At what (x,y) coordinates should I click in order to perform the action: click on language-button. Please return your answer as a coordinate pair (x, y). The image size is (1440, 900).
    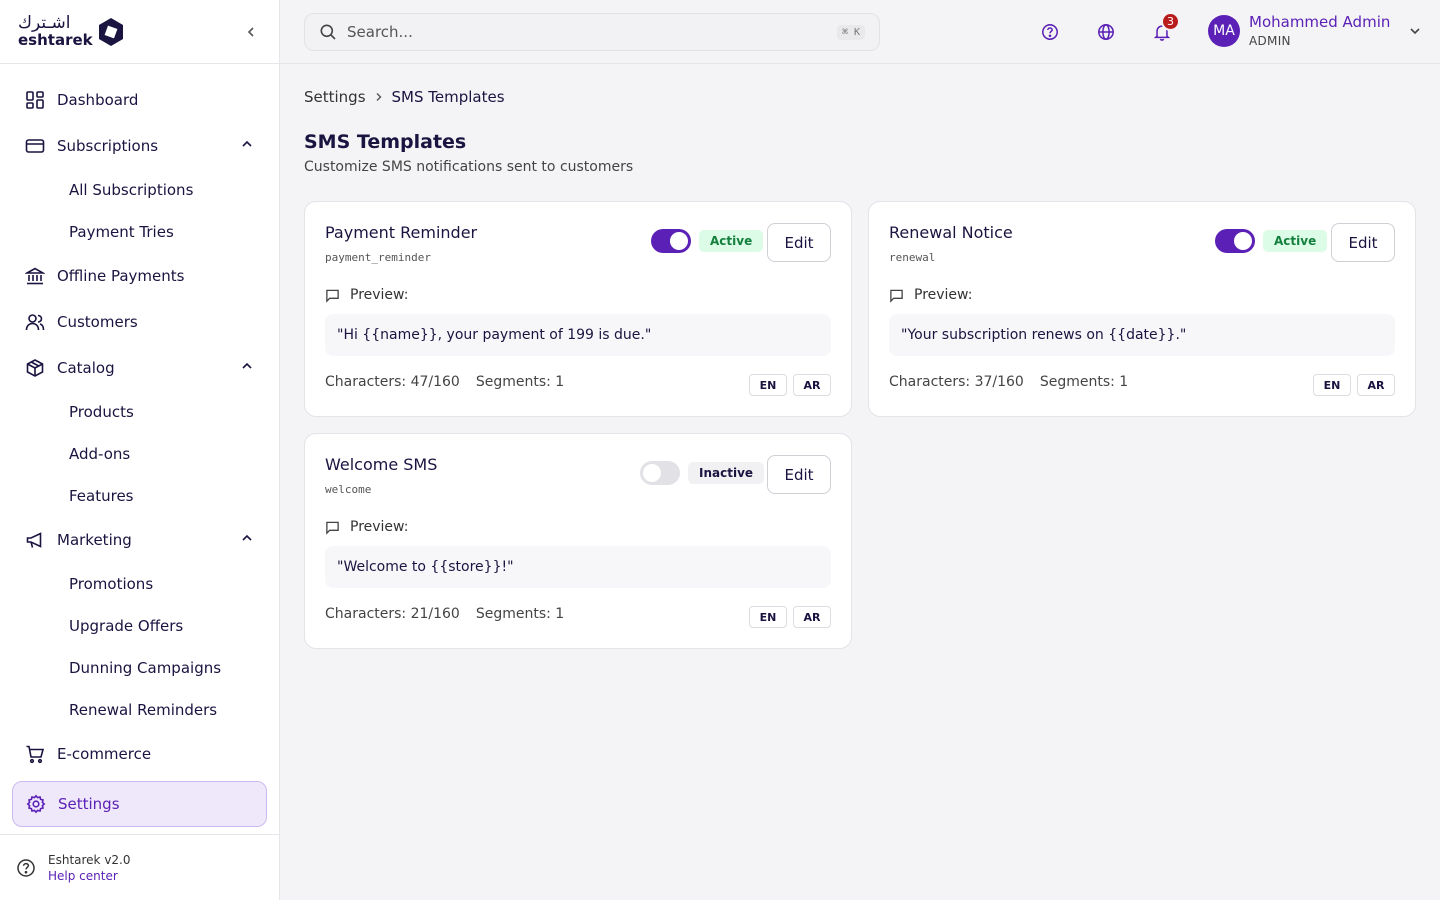
    Looking at the image, I should click on (1106, 32).